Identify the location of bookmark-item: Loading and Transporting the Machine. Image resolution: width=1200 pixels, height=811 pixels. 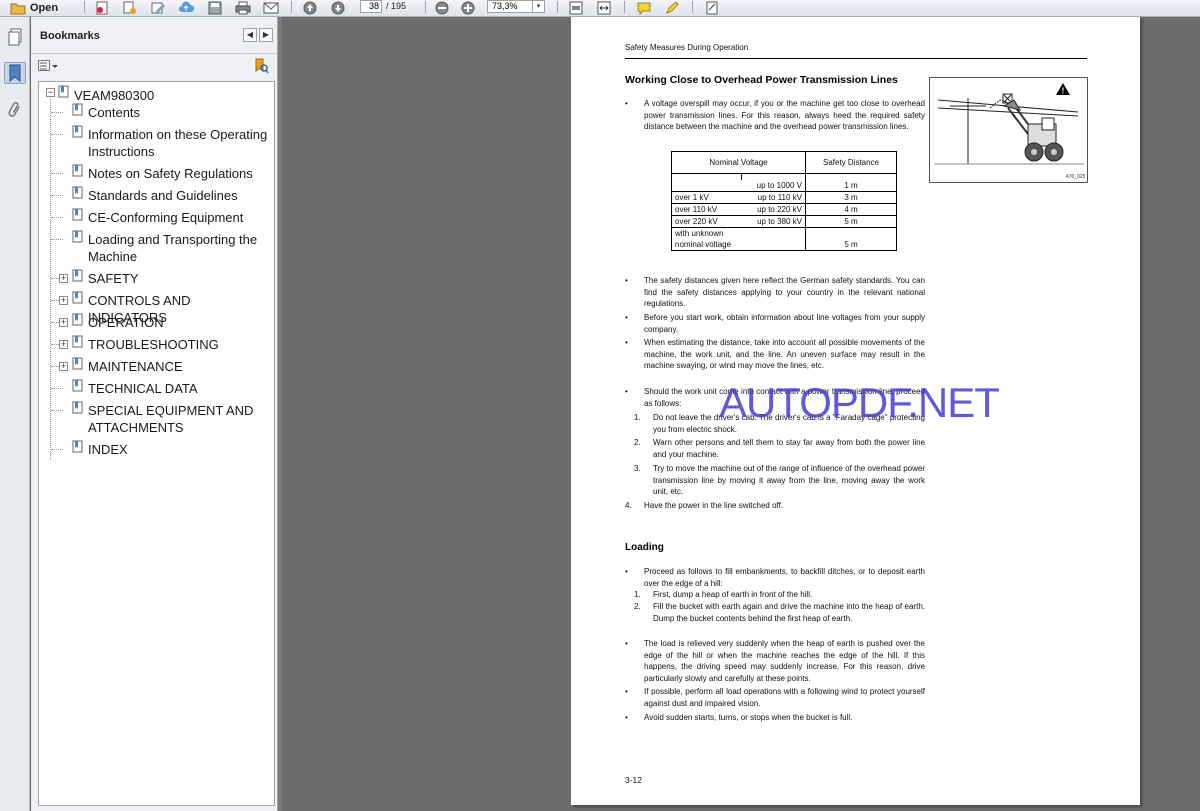
(178, 248).